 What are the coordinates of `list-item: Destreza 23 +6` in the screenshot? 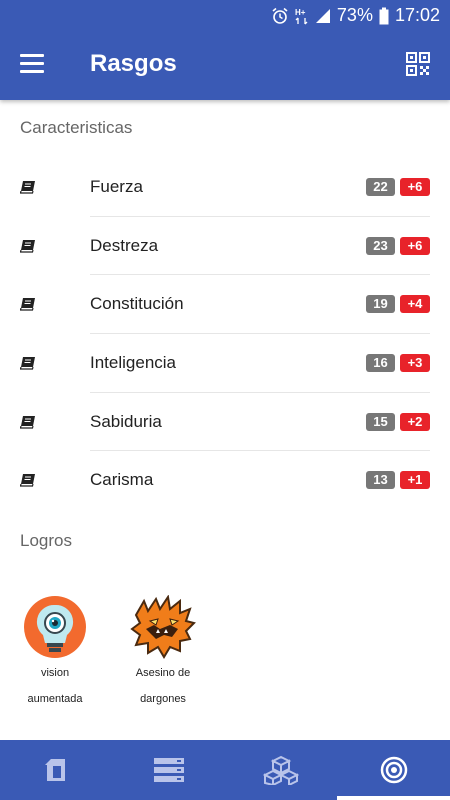 It's located at (225, 246).